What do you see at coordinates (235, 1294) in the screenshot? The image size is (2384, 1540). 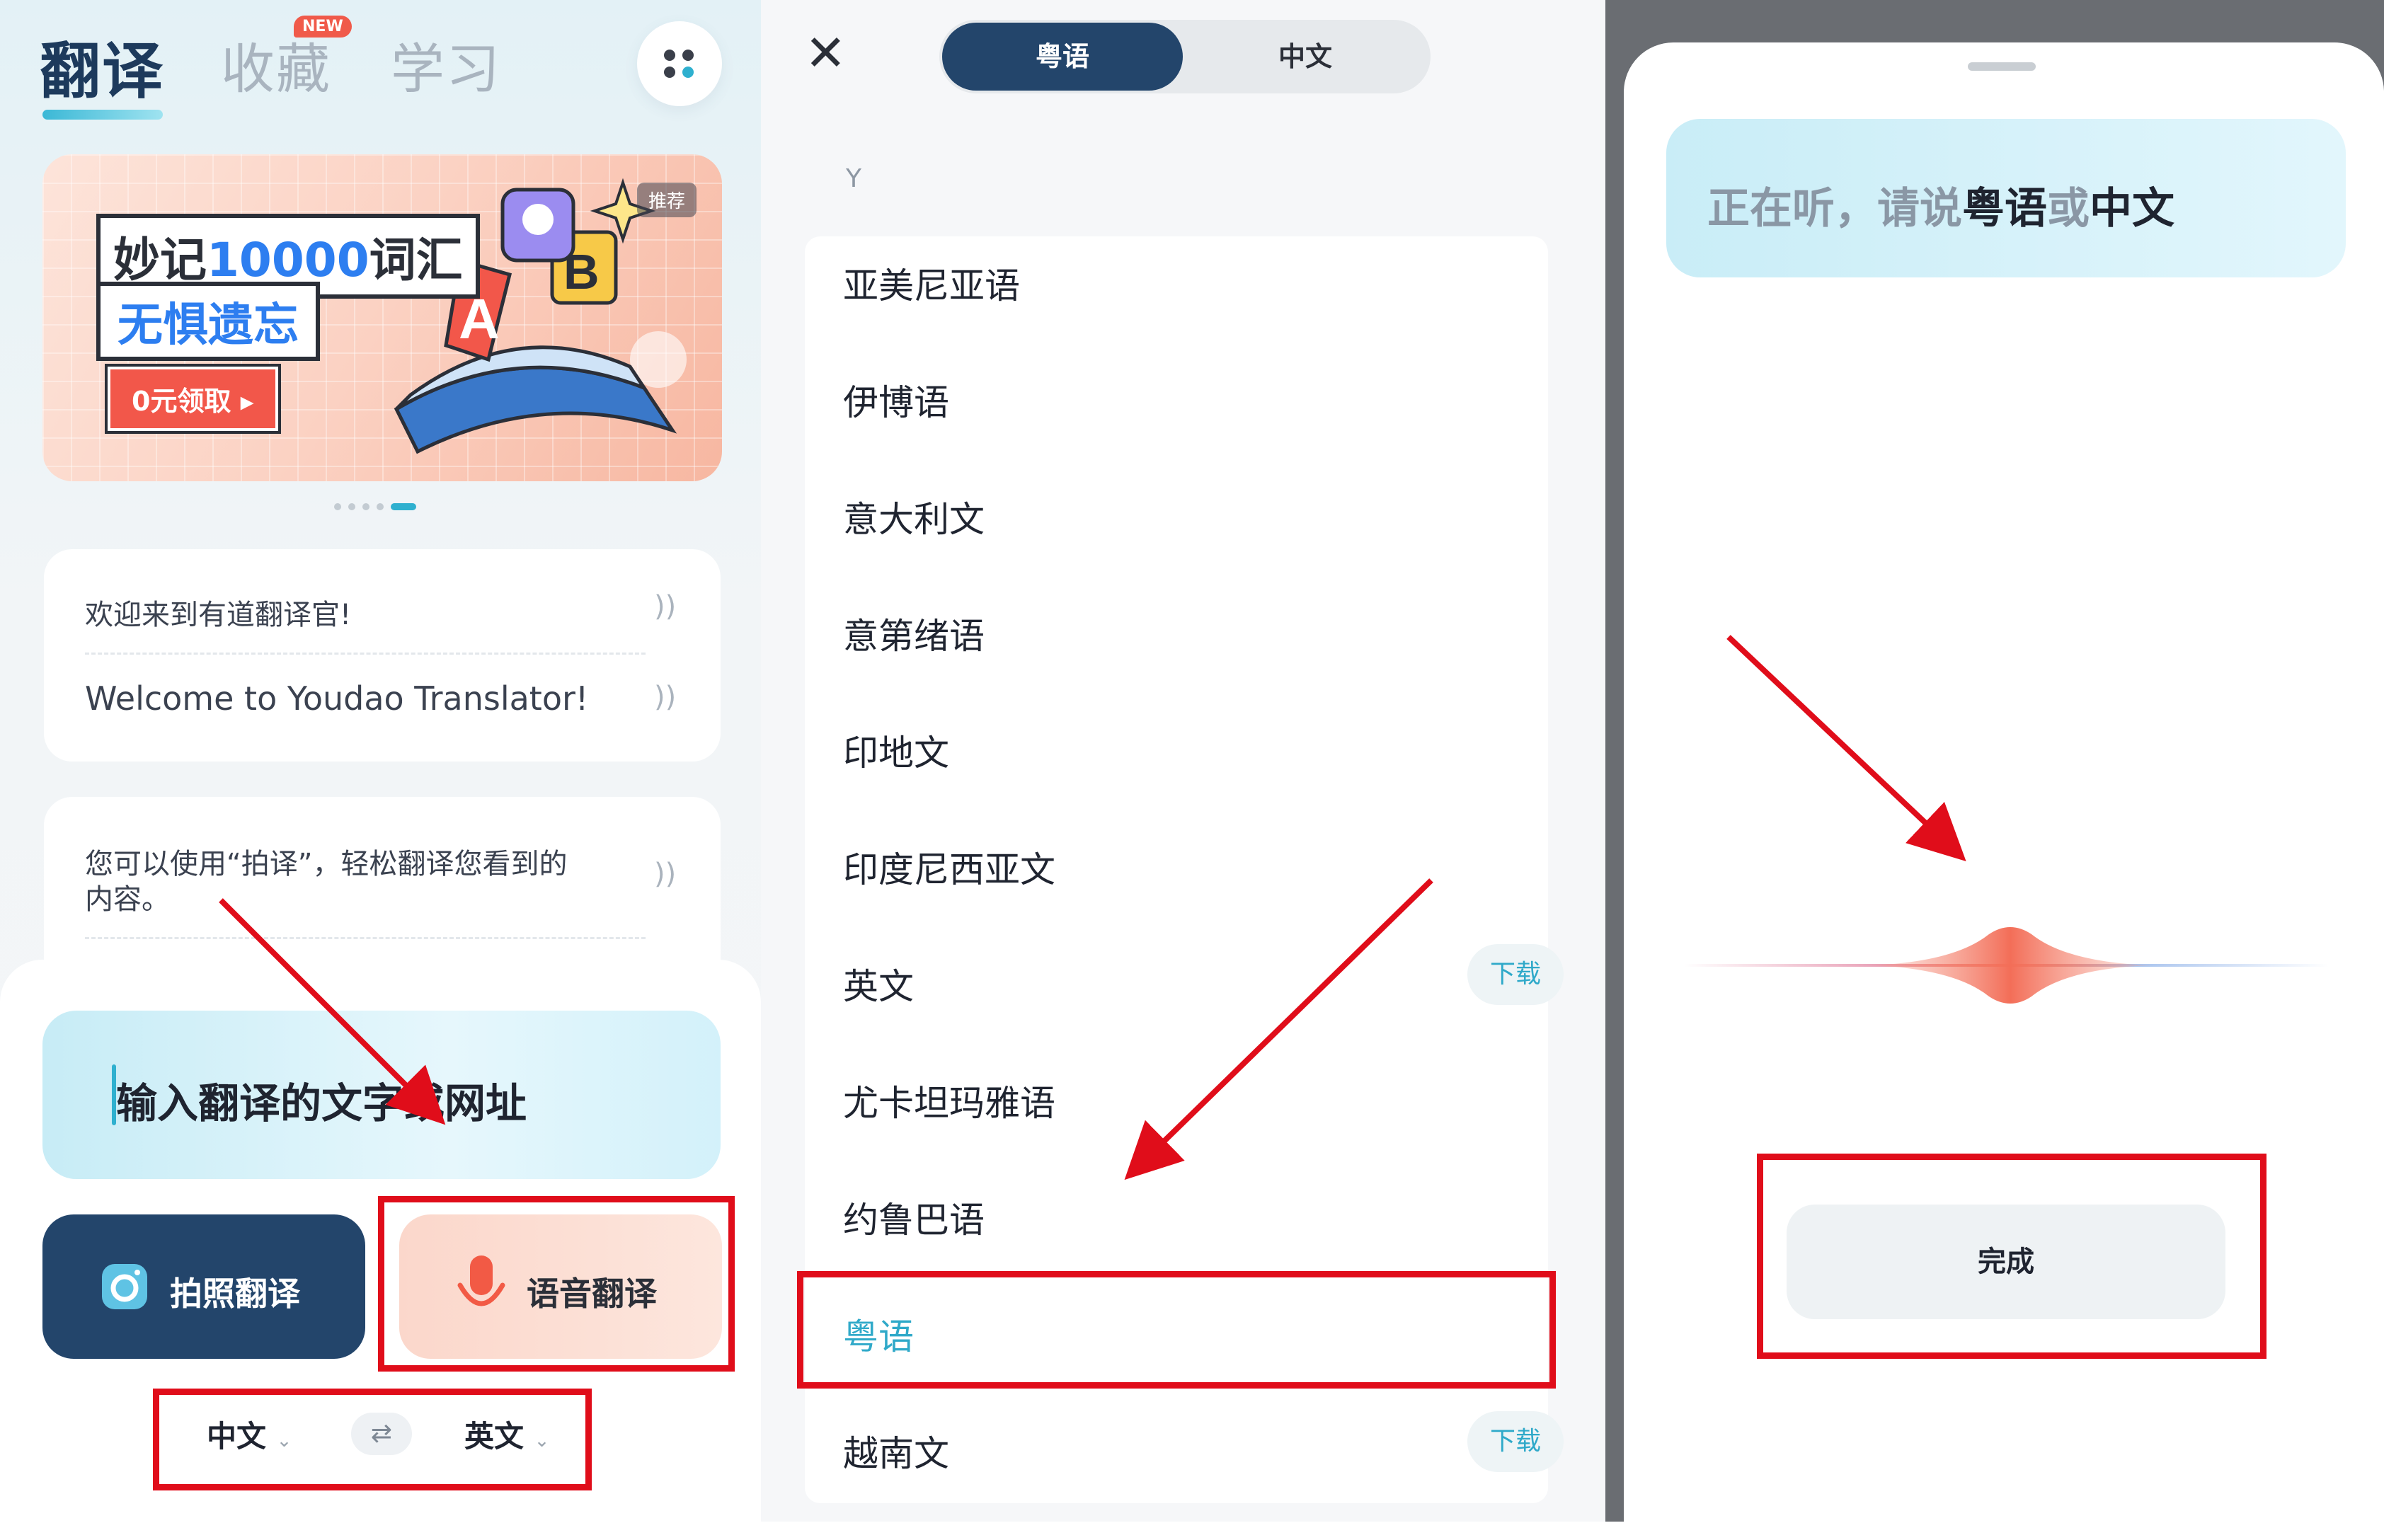 I see `photo-translate-label: 拍照翻译` at bounding box center [235, 1294].